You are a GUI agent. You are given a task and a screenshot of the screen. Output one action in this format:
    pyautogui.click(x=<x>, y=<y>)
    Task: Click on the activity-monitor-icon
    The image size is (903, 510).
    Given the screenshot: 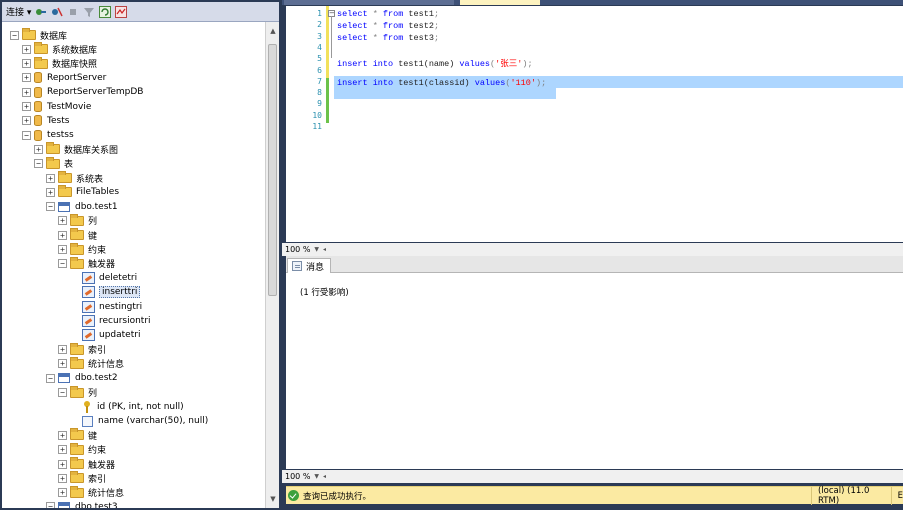 What is the action you would take?
    pyautogui.click(x=121, y=11)
    